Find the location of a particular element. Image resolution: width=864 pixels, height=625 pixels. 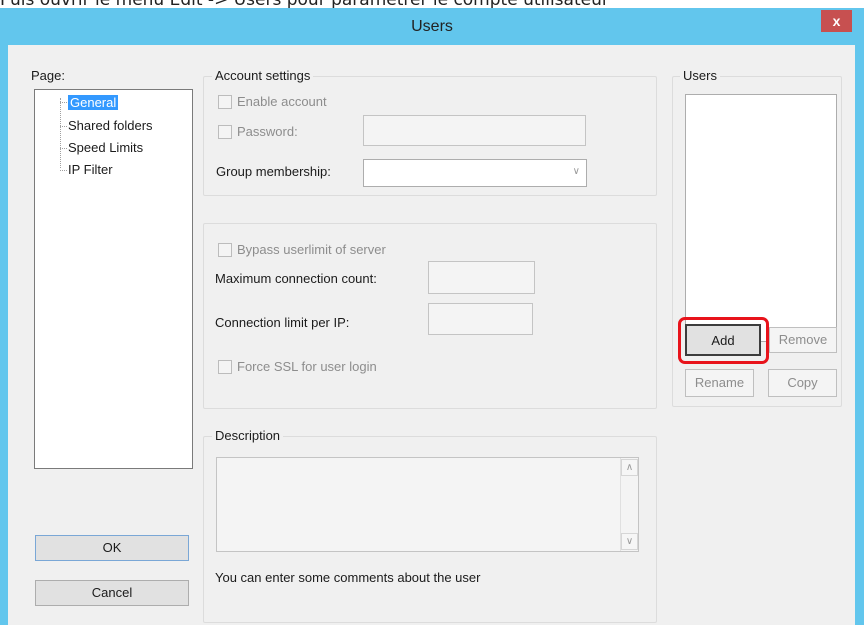

remove-button: Remove is located at coordinates (803, 340).